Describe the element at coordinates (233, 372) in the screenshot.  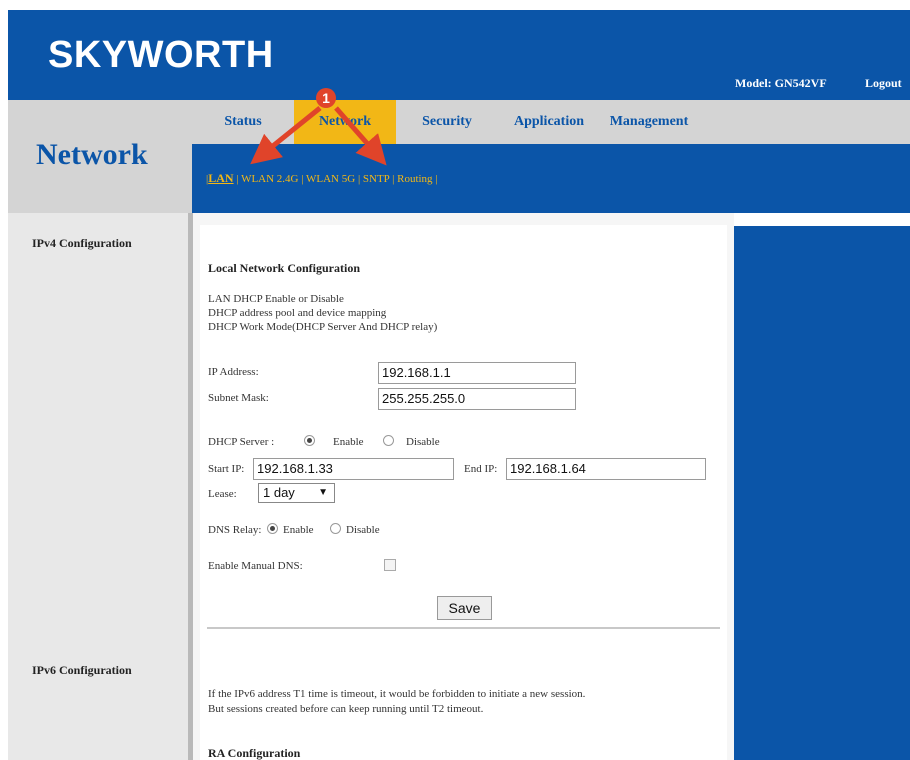
I see `ip-address-label: IP Address:` at that location.